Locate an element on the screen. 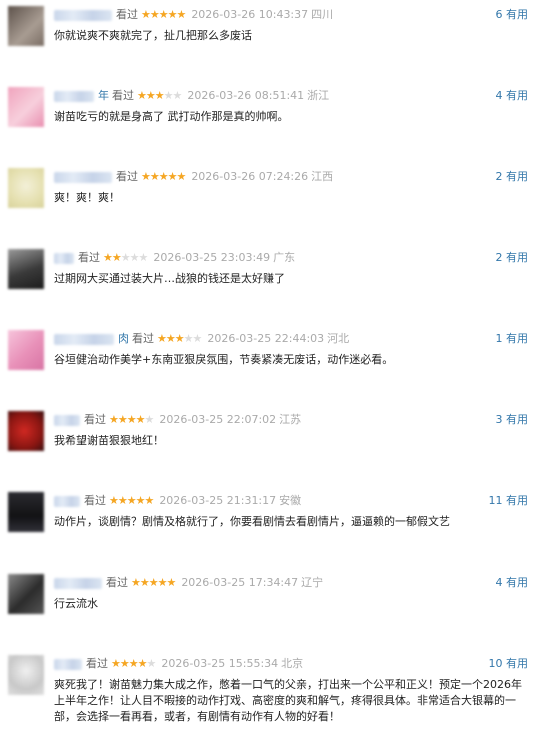 The image size is (550, 732). comment-meta: 看过 ★★★★★ 2026-03-26 10:43:37 四川 is located at coordinates (193, 15).